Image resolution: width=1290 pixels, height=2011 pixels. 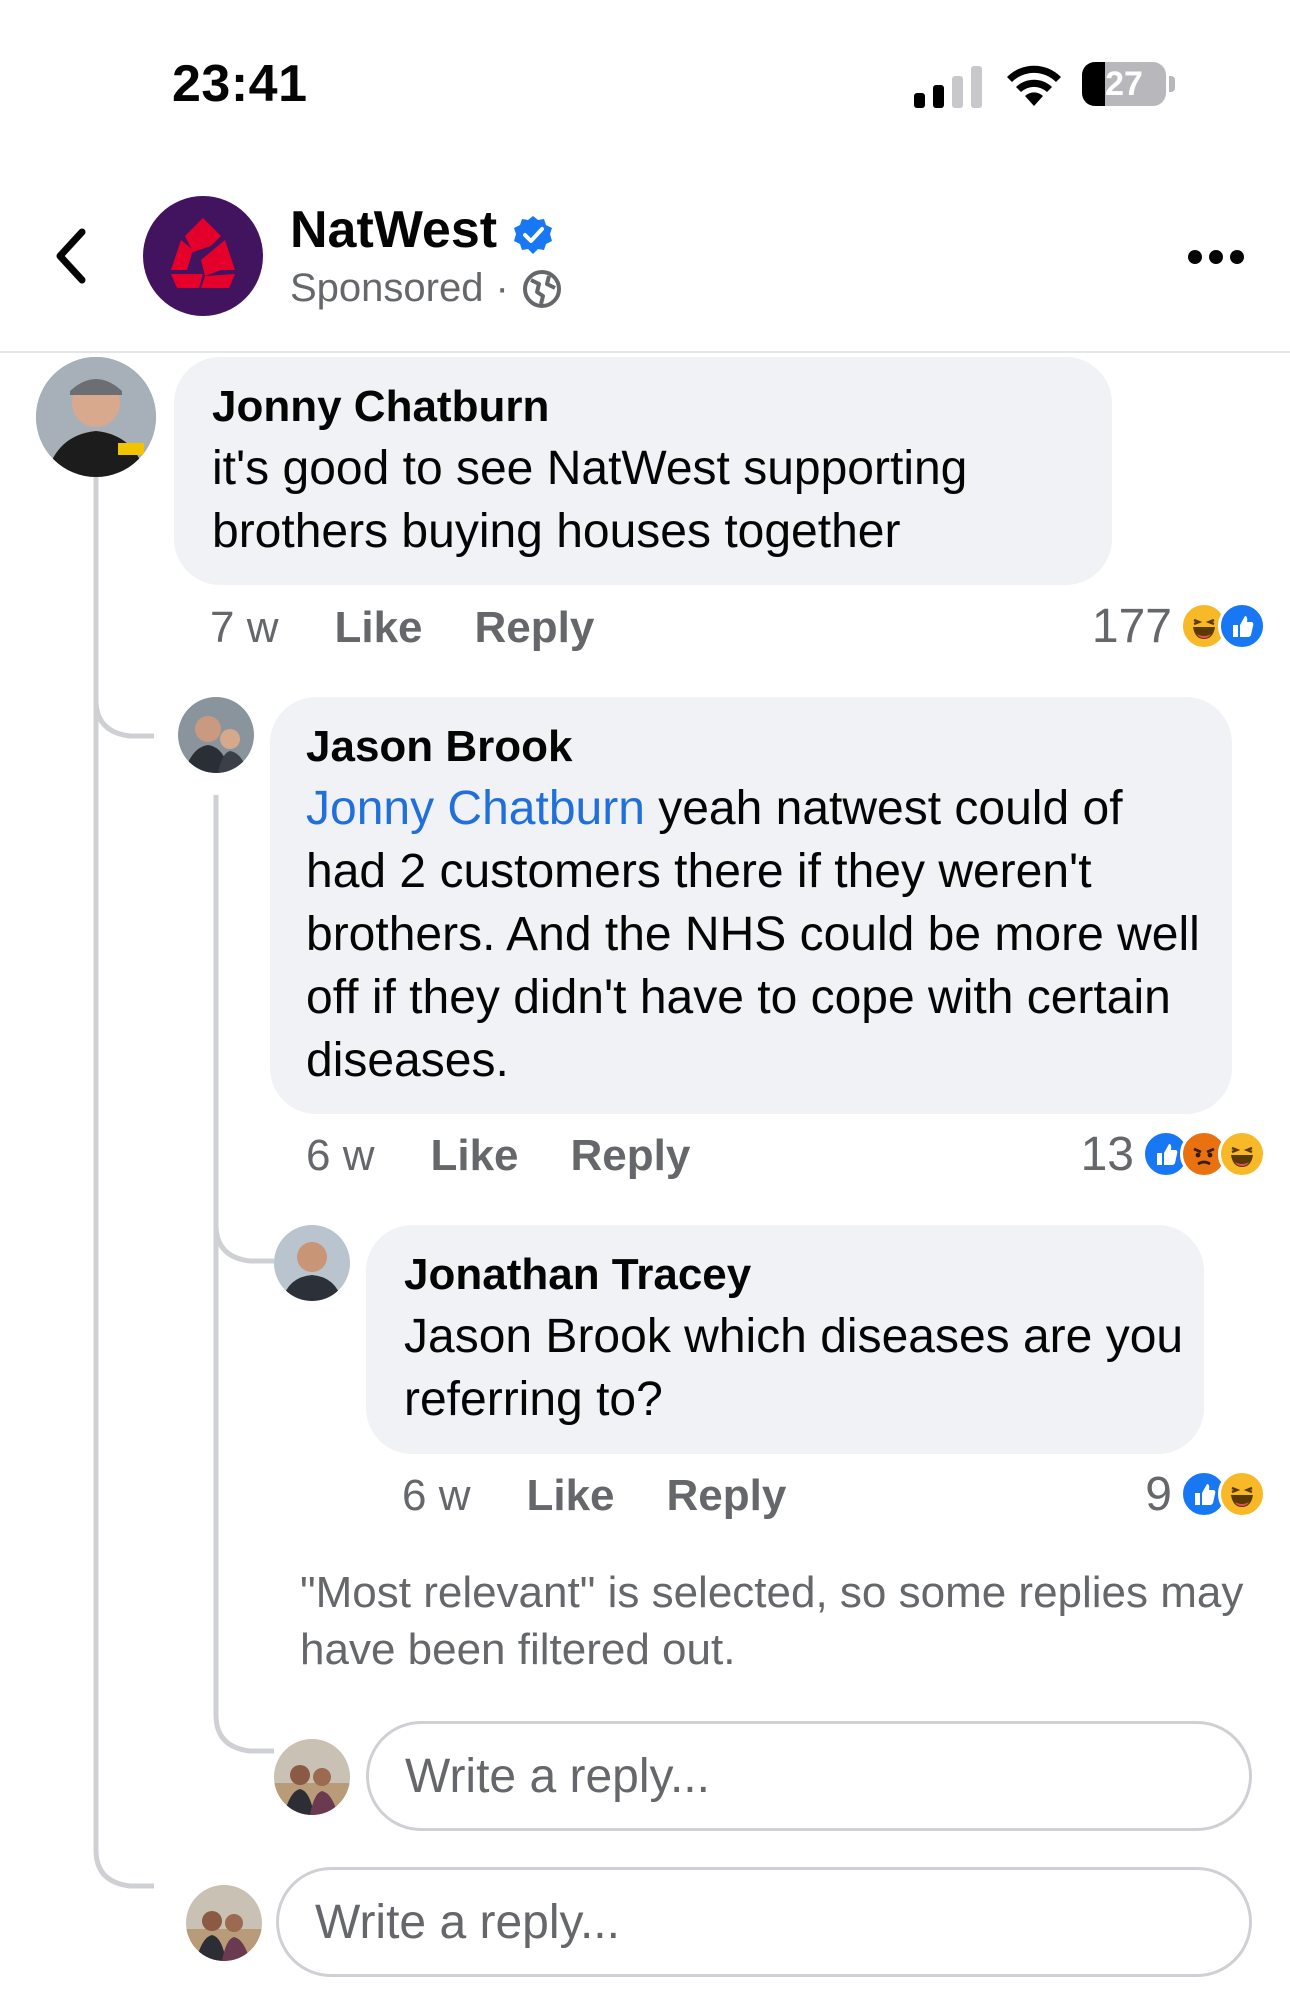 What do you see at coordinates (1179, 626) in the screenshot?
I see `reaction-summary: 177` at bounding box center [1179, 626].